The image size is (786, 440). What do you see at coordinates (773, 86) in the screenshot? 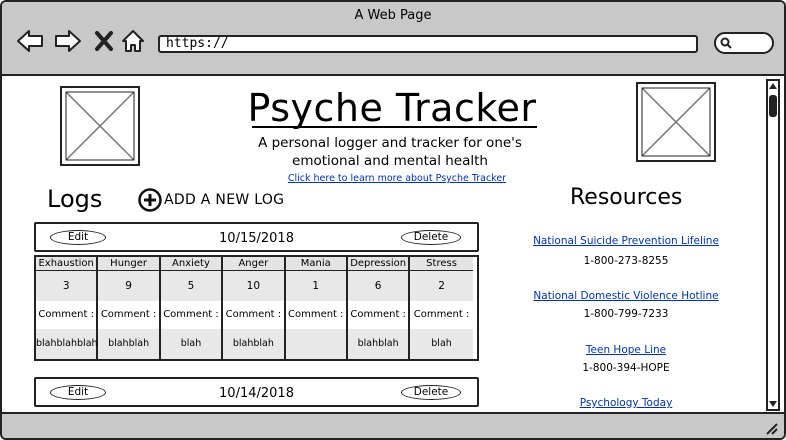
I see `scroll-up-arrow-icon` at bounding box center [773, 86].